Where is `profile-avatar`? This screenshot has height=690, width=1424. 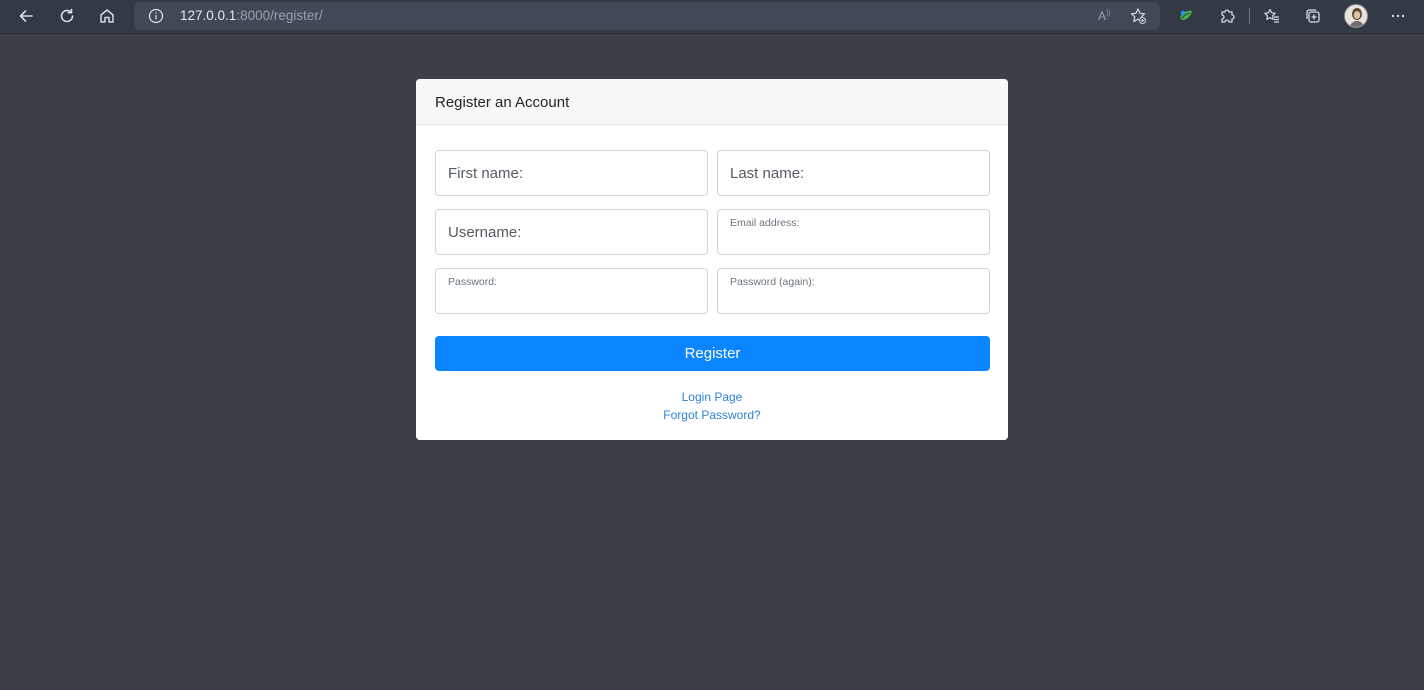
profile-avatar is located at coordinates (1356, 16).